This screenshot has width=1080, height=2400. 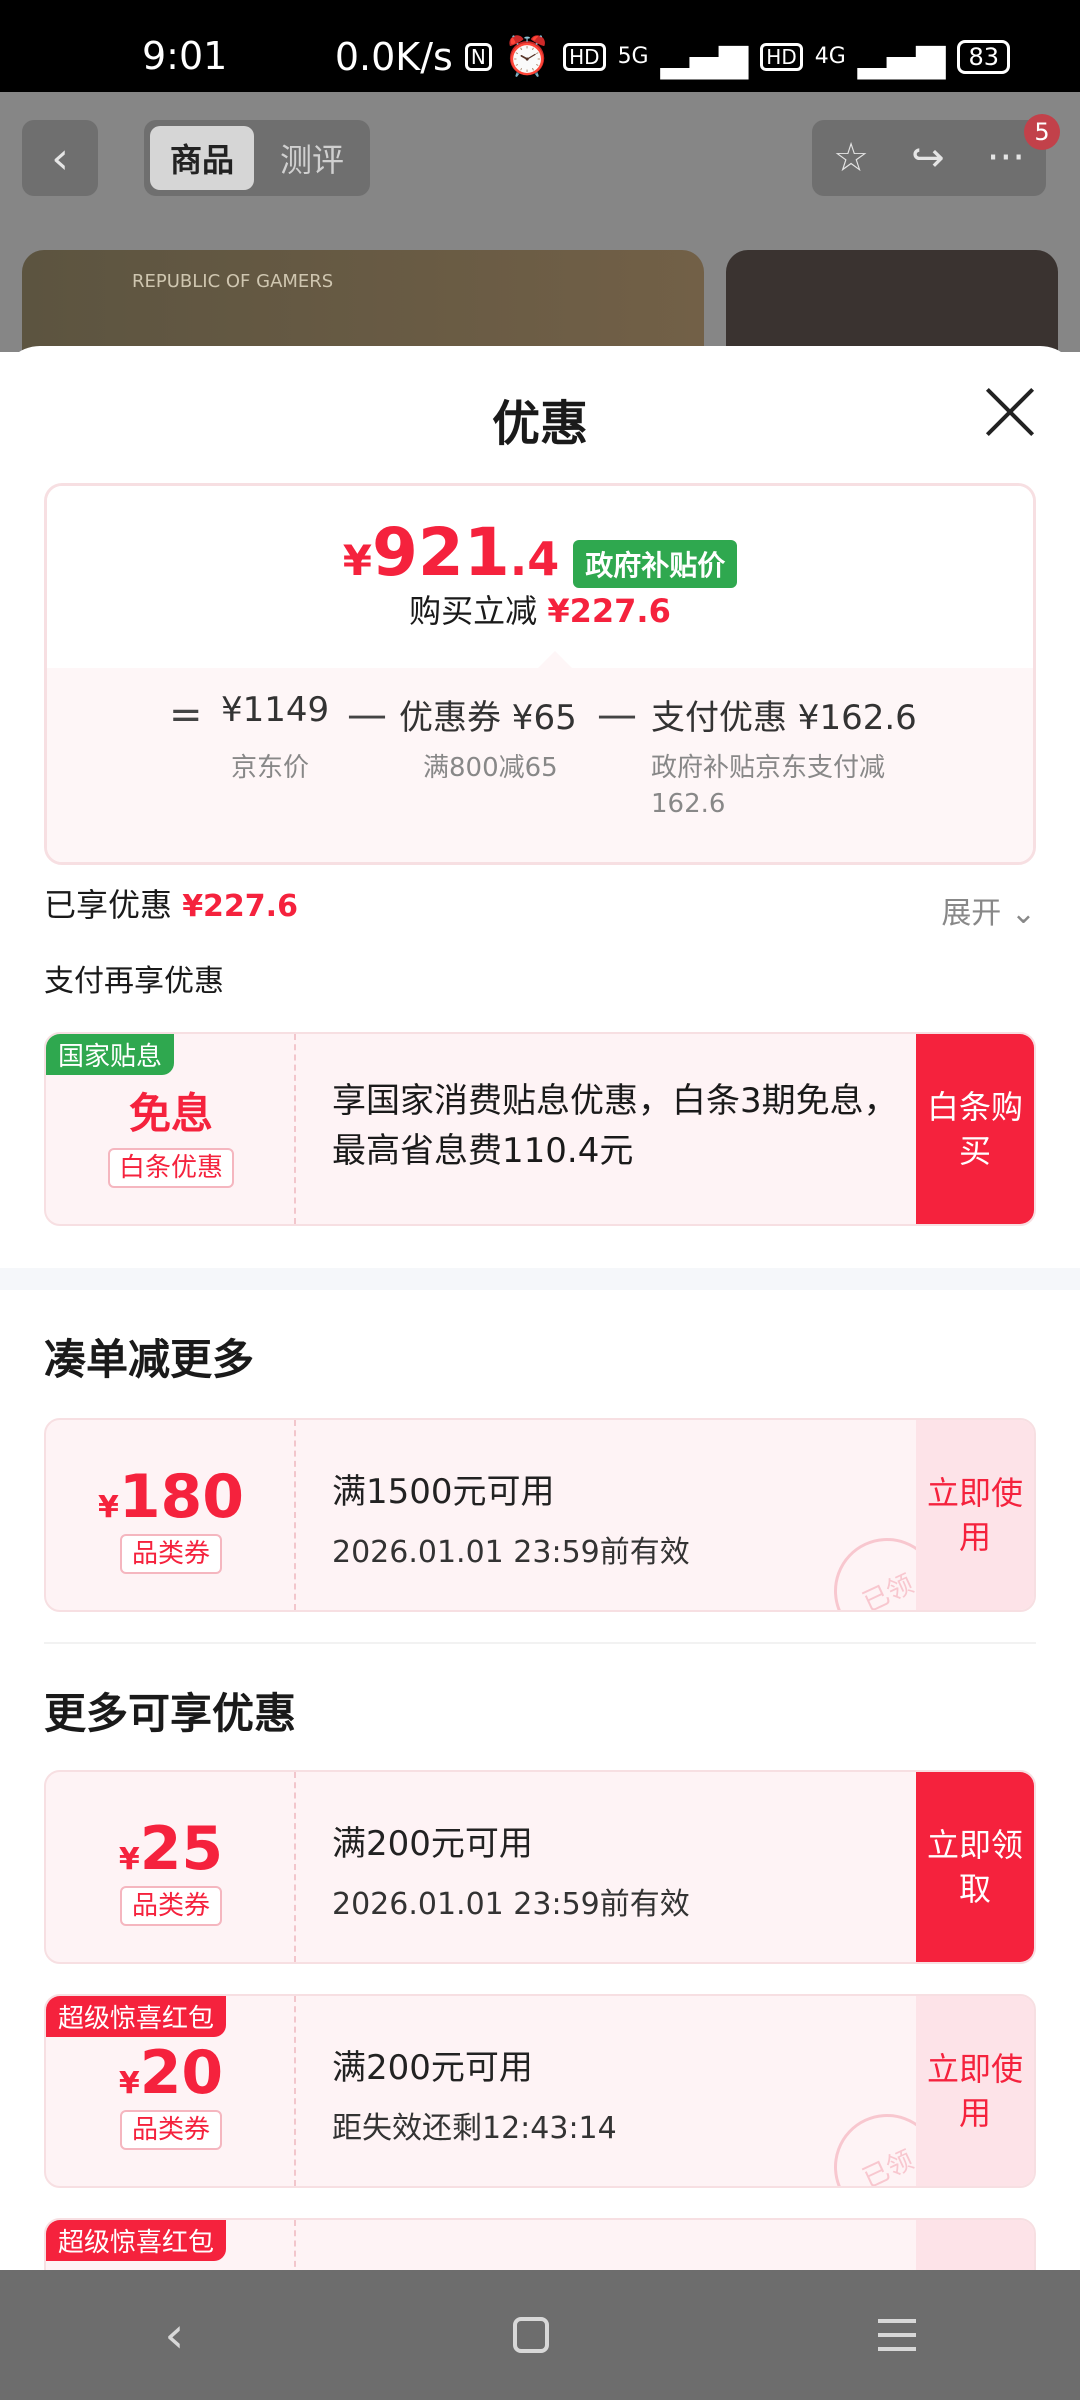 I want to click on baitiao-buy-button: 白条购买, so click(x=975, y=1129).